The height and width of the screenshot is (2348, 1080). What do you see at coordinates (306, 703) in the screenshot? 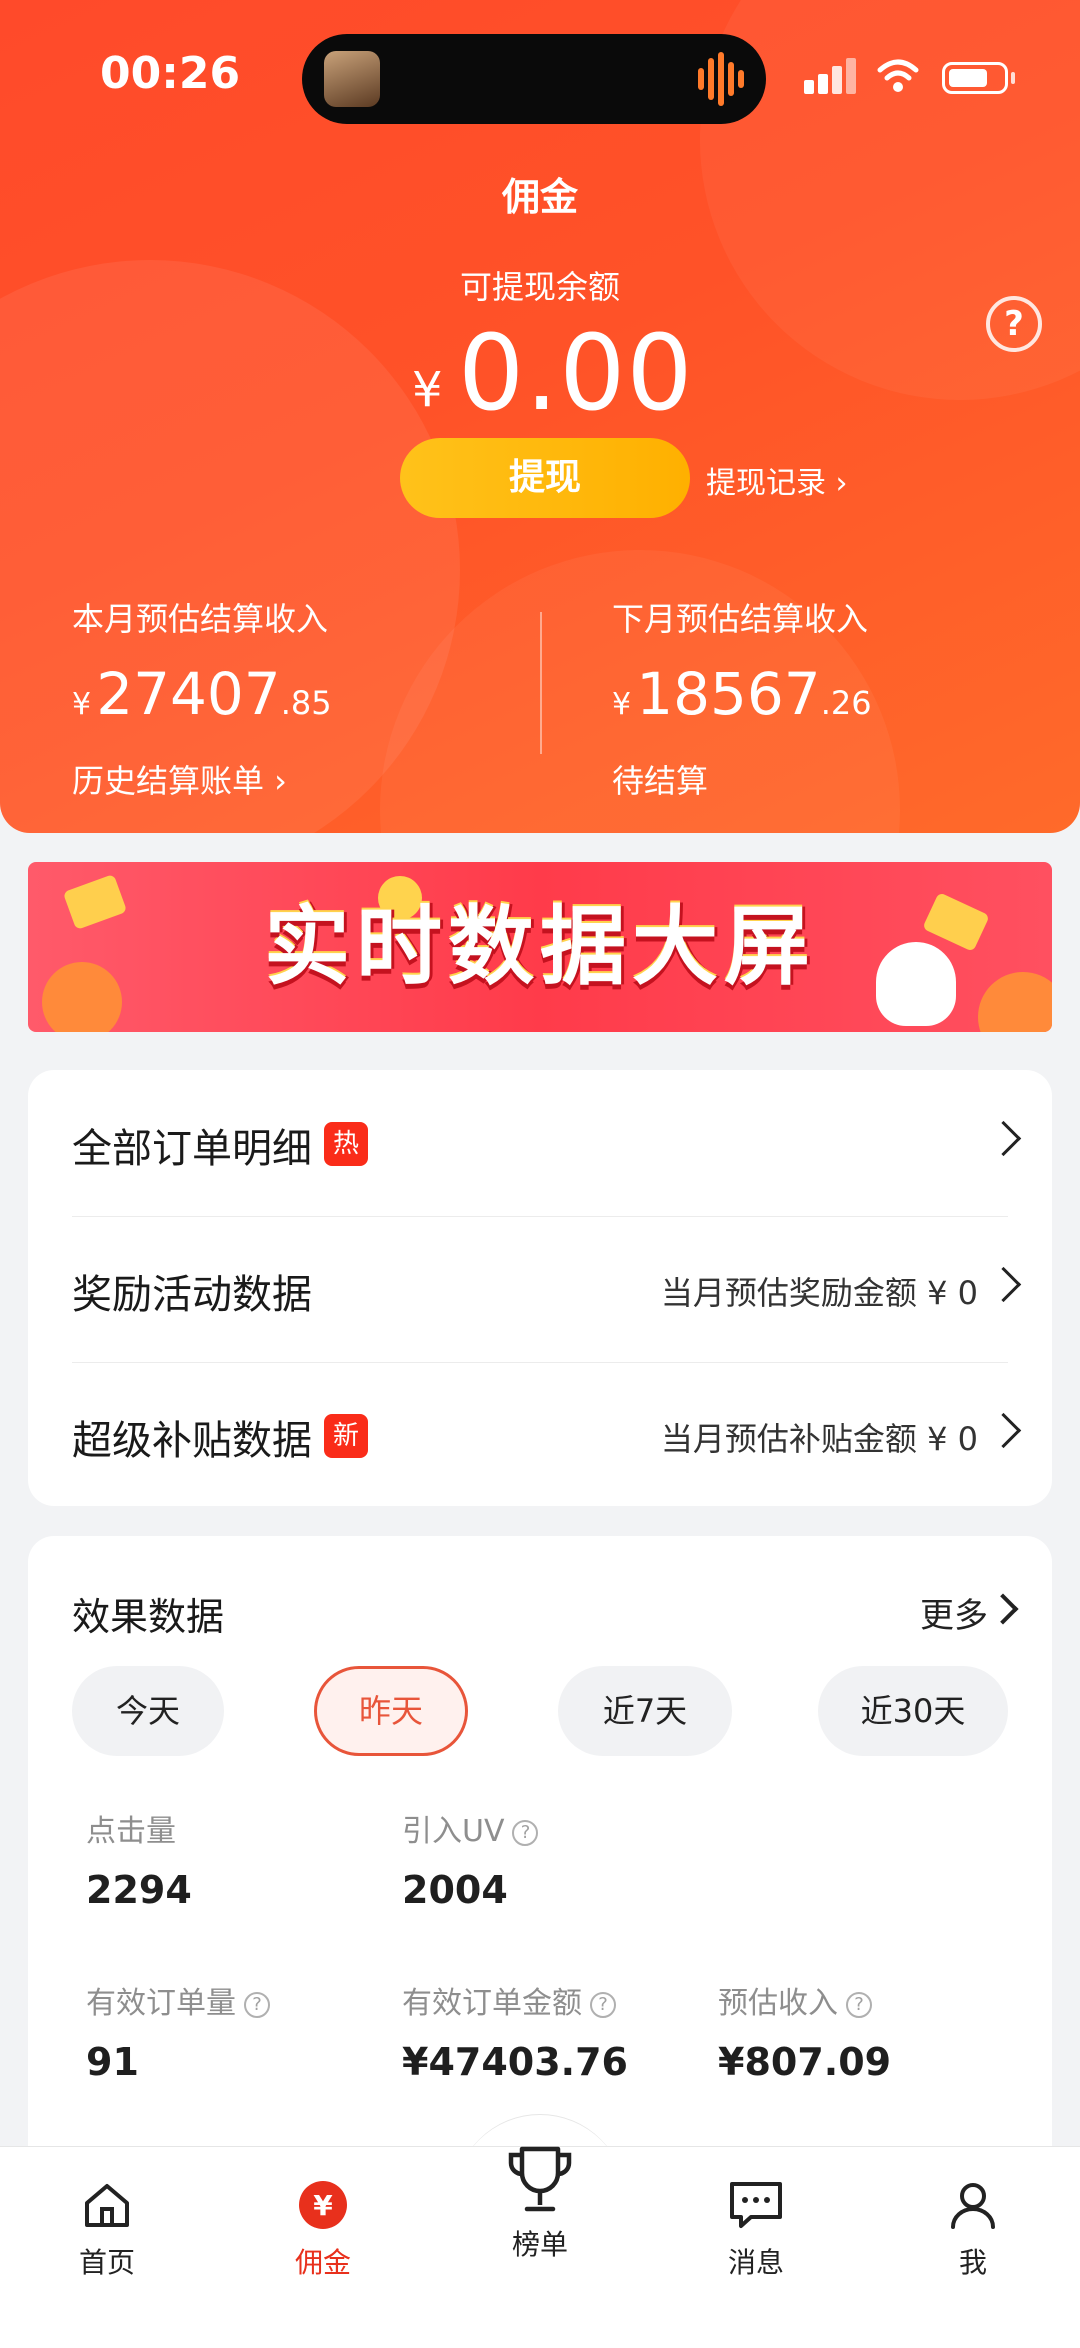
I see `income-decimal: .85` at bounding box center [306, 703].